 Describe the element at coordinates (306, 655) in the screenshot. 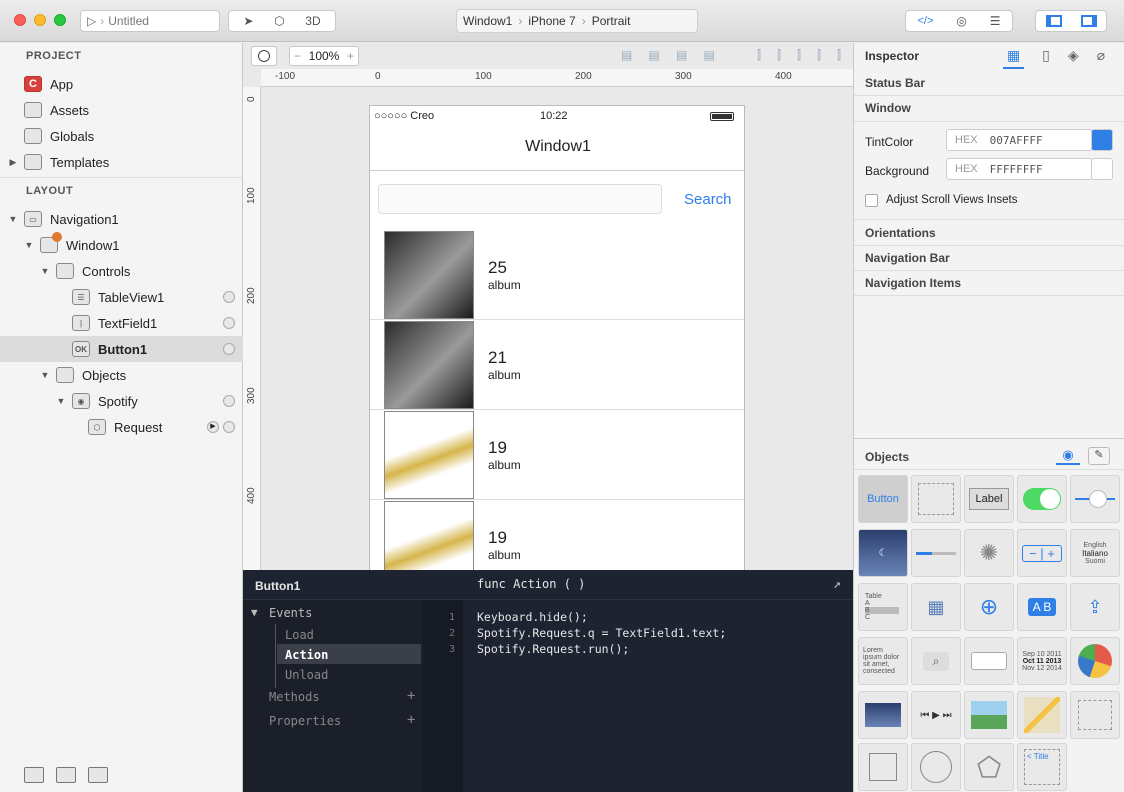

I see `event-action: Action` at that location.